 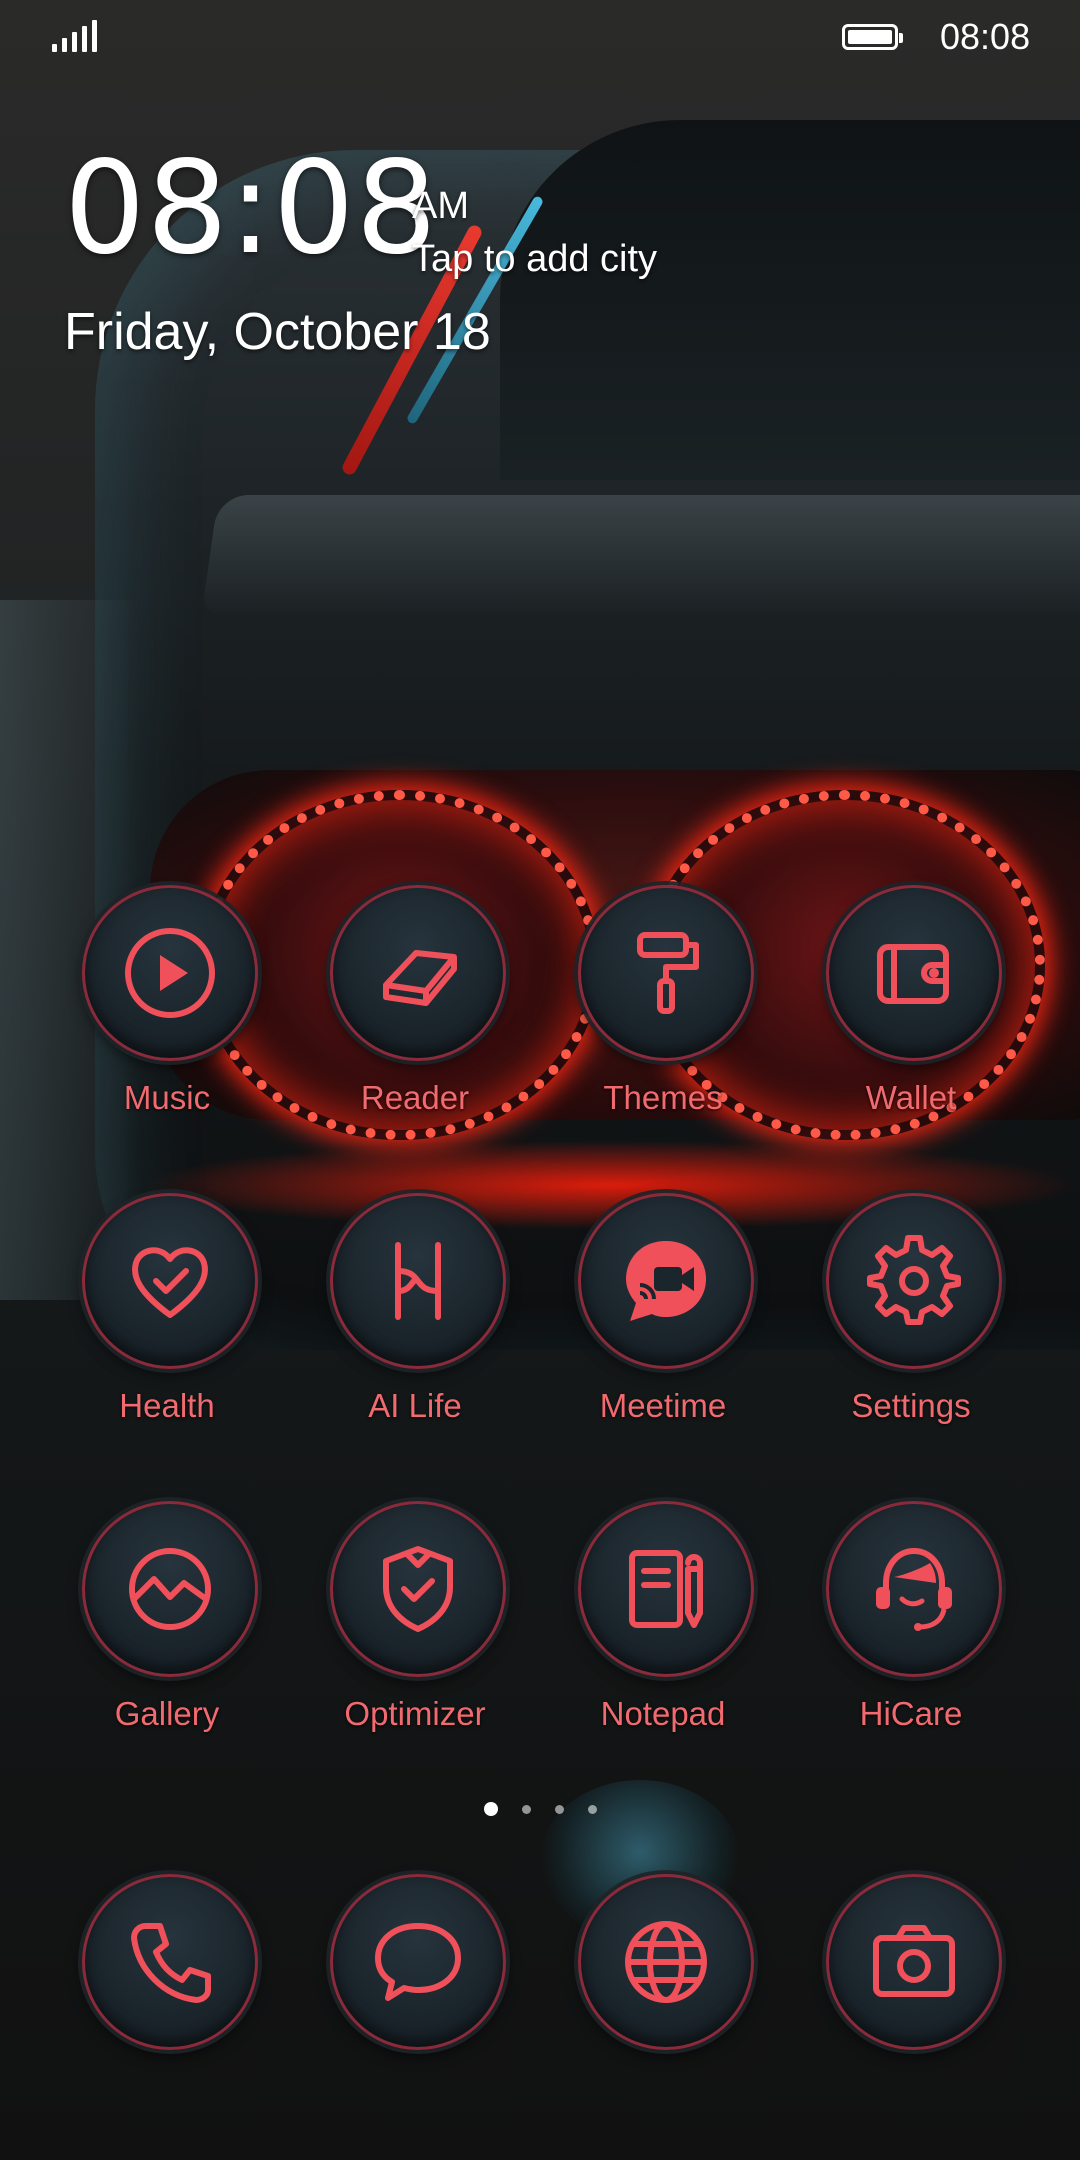 I want to click on clock-time: 08:08, so click(x=251, y=209).